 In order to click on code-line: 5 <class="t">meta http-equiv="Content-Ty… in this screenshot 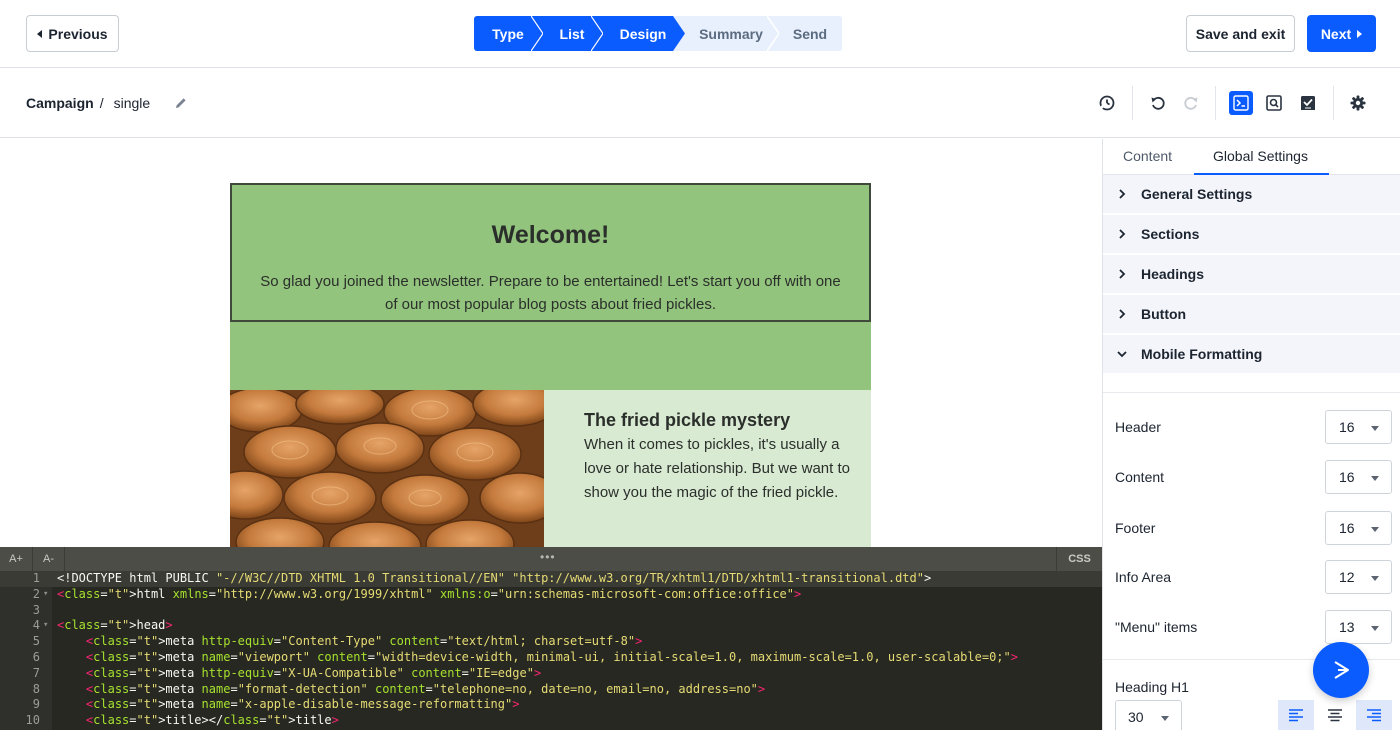, I will do `click(551, 642)`.